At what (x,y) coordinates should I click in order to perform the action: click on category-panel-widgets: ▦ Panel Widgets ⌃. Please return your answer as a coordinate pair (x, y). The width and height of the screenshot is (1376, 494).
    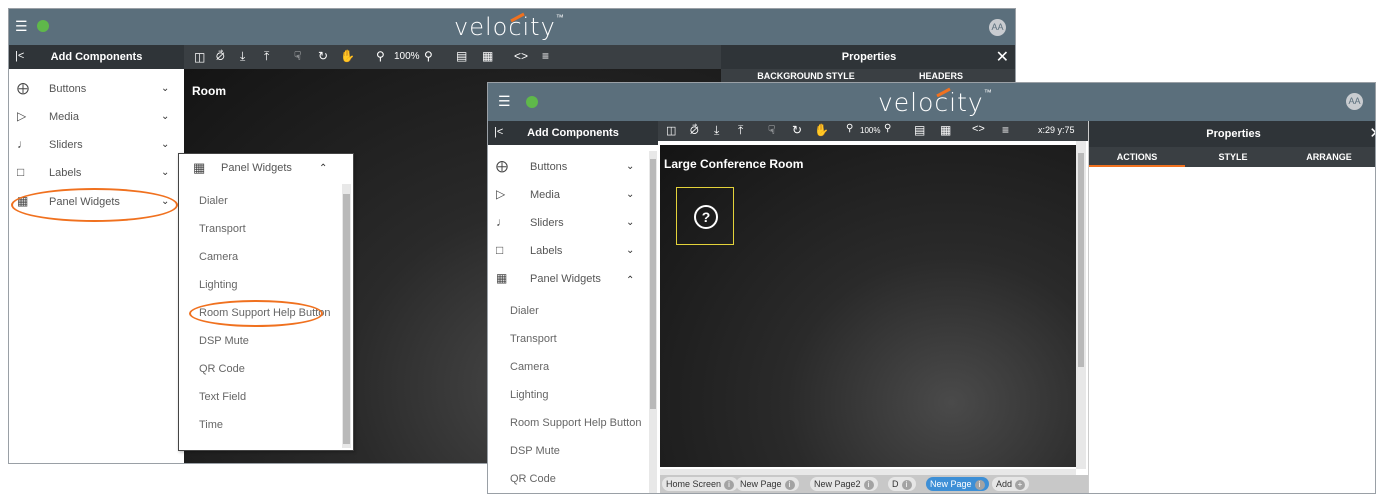
    Looking at the image, I should click on (573, 281).